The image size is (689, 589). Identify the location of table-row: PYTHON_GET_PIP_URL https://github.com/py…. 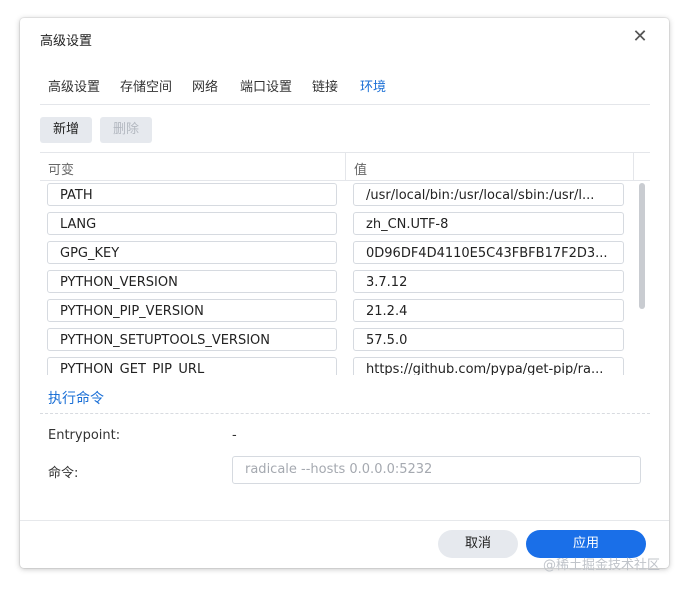
(345, 365).